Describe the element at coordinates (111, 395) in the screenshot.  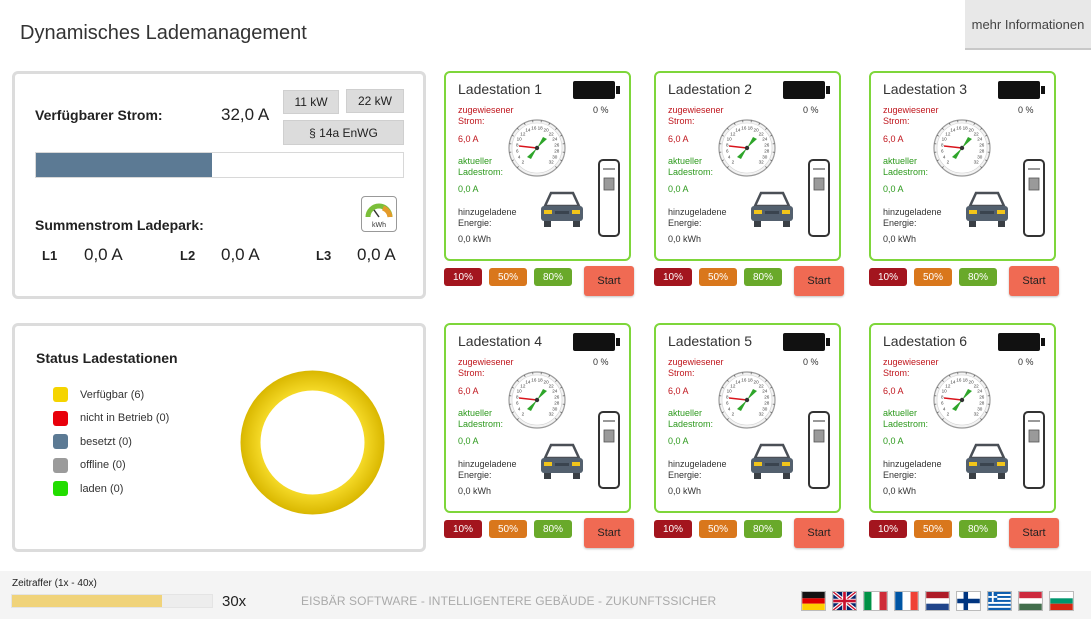
I see `legend-item-available: Verfügbar (6)` at that location.